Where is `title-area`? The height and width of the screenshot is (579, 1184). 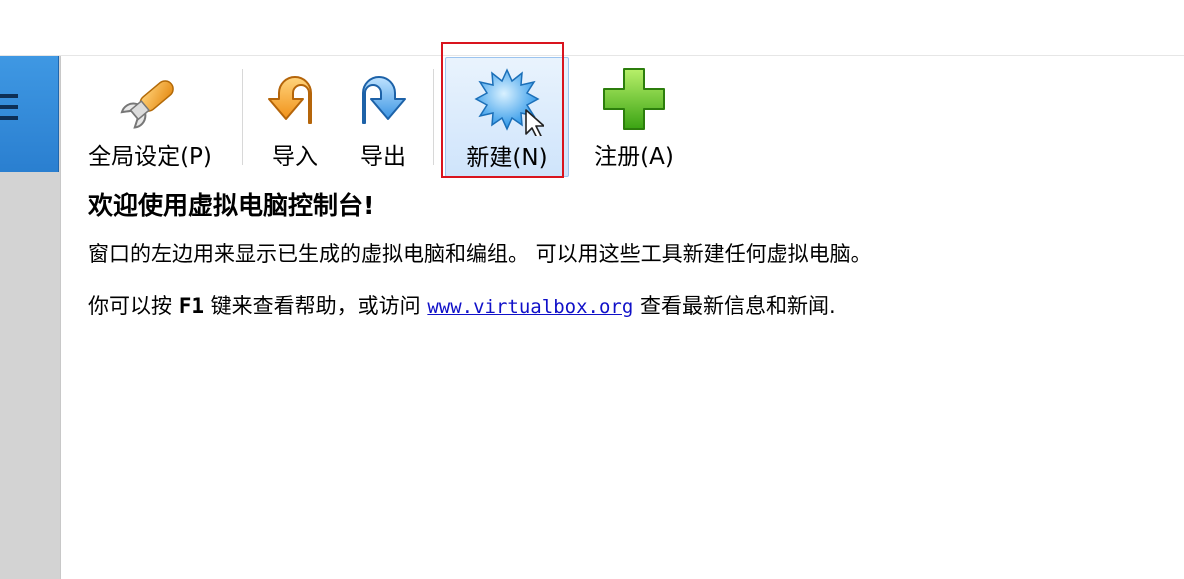
title-area is located at coordinates (592, 28).